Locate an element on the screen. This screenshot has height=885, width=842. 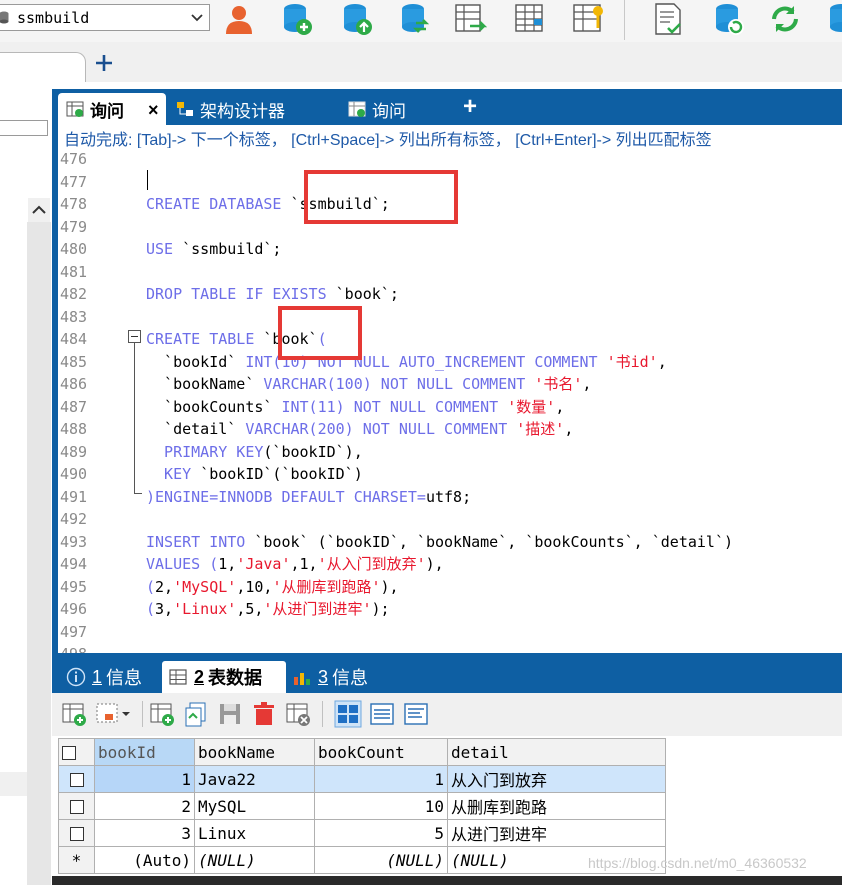
line-number: 489 is located at coordinates (74, 451).